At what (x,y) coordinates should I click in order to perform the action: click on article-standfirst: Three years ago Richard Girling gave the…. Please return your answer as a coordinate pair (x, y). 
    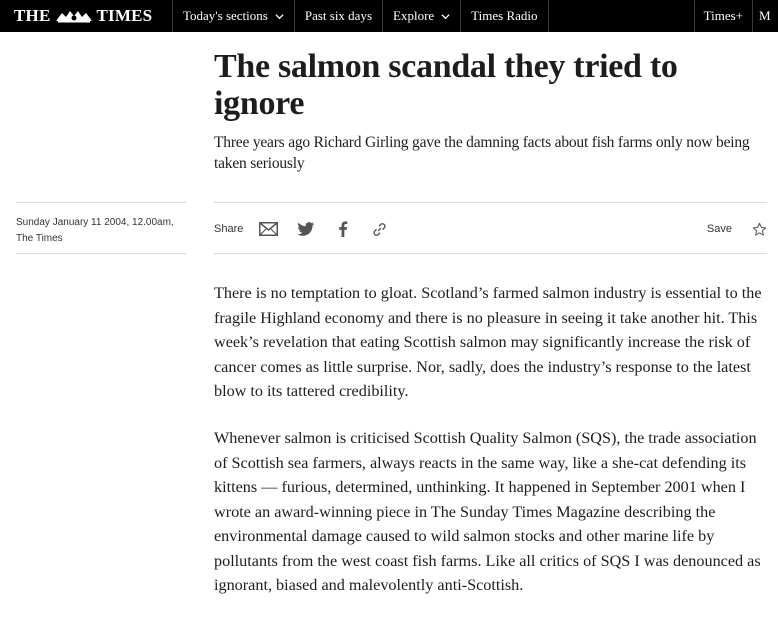
    Looking at the image, I should click on (482, 153).